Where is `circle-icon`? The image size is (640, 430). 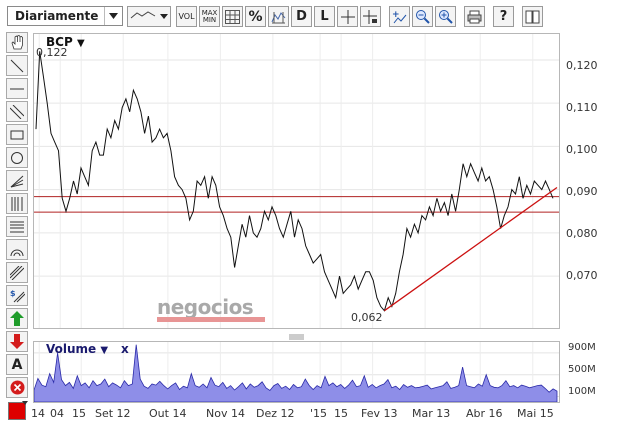
circle-icon is located at coordinates (17, 157).